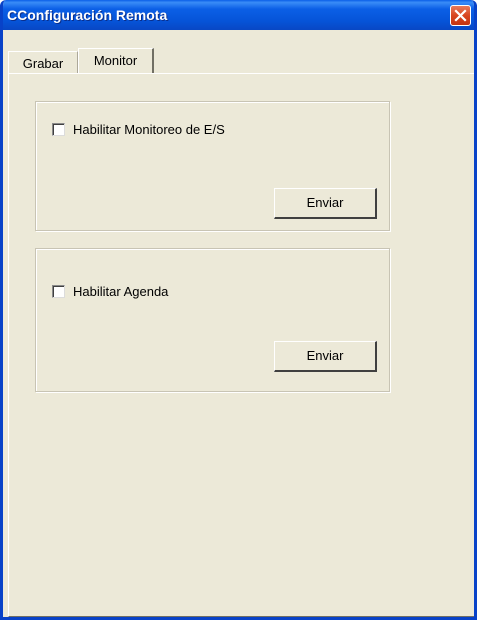  I want to click on close-button, so click(460, 15).